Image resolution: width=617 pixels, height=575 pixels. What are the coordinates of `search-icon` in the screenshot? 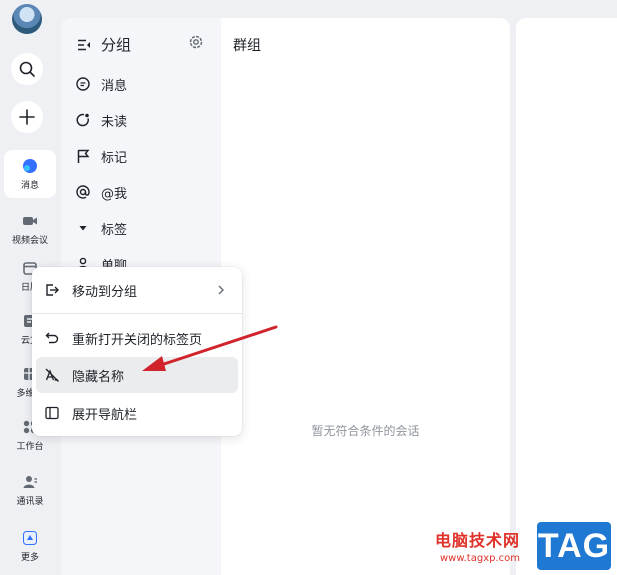 It's located at (27, 69).